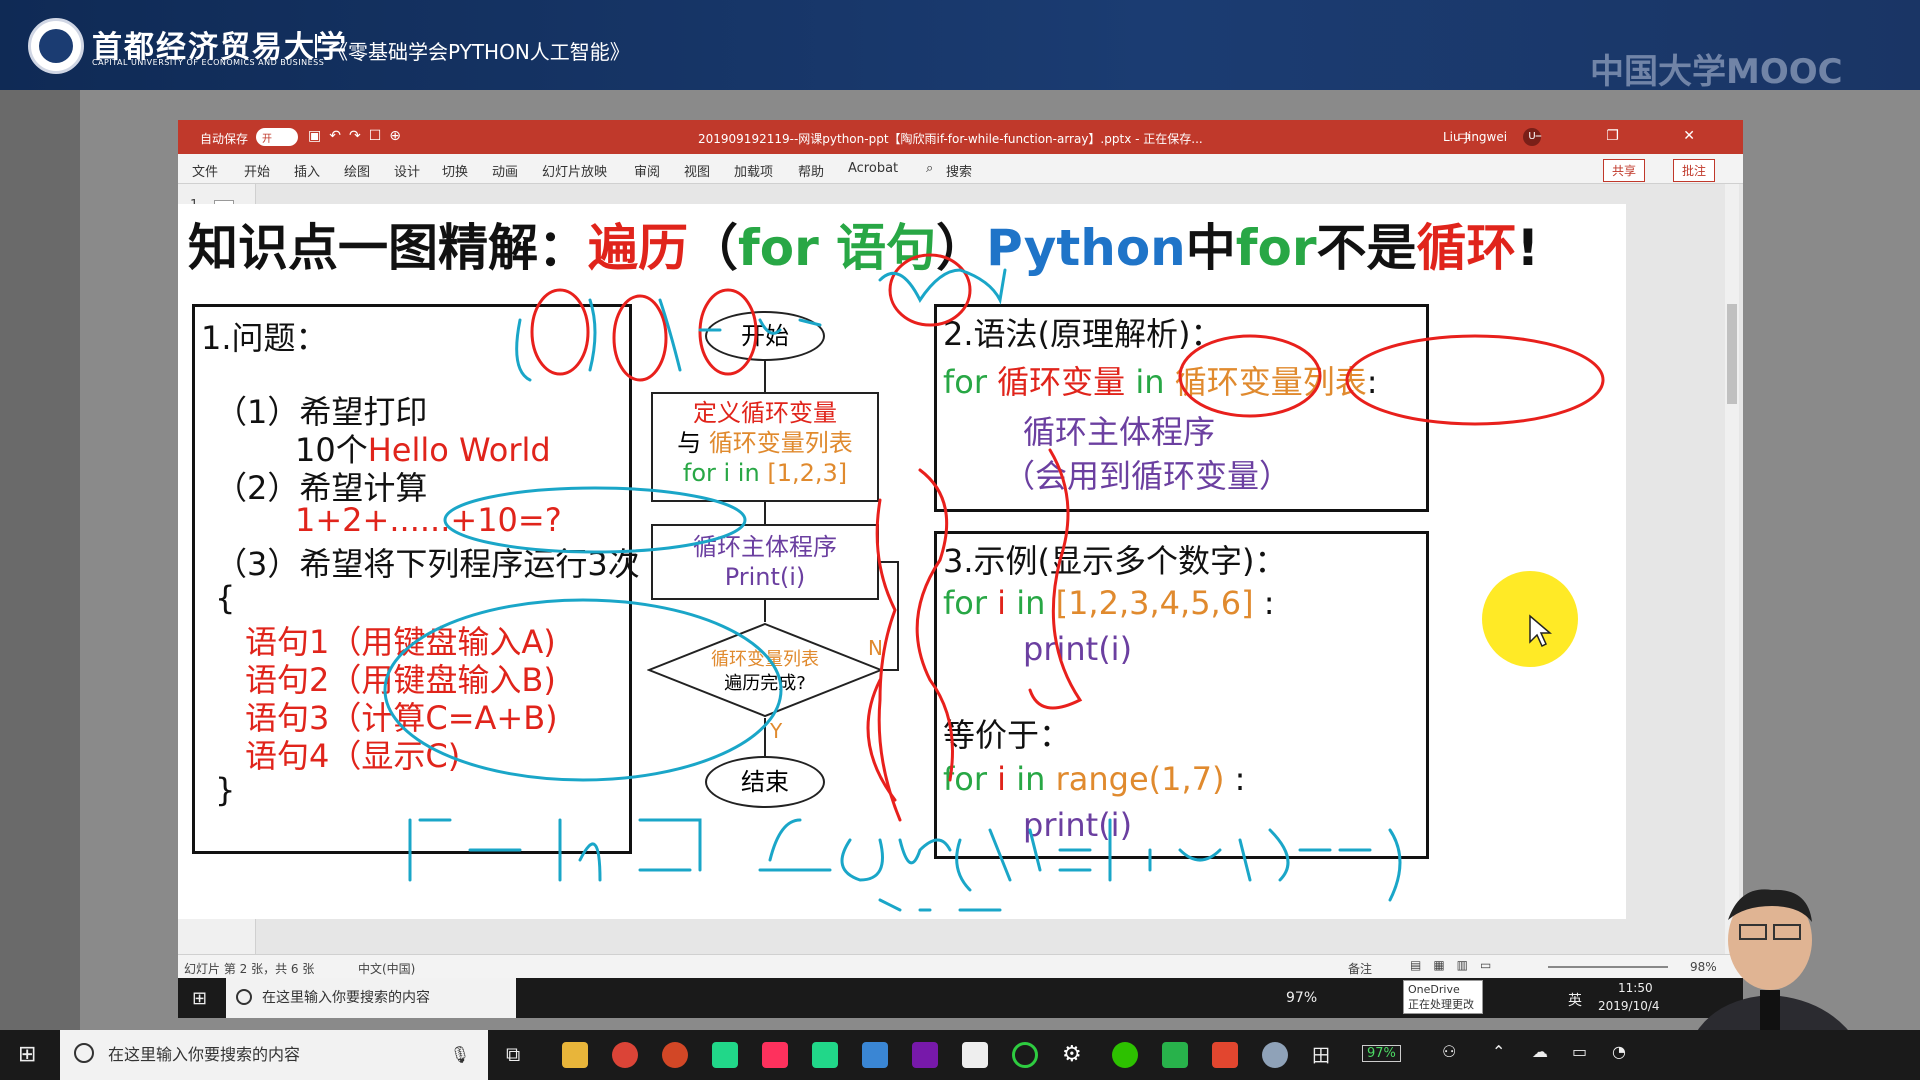  What do you see at coordinates (1579, 1051) in the screenshot?
I see `drive-tray-icon: ▭` at bounding box center [1579, 1051].